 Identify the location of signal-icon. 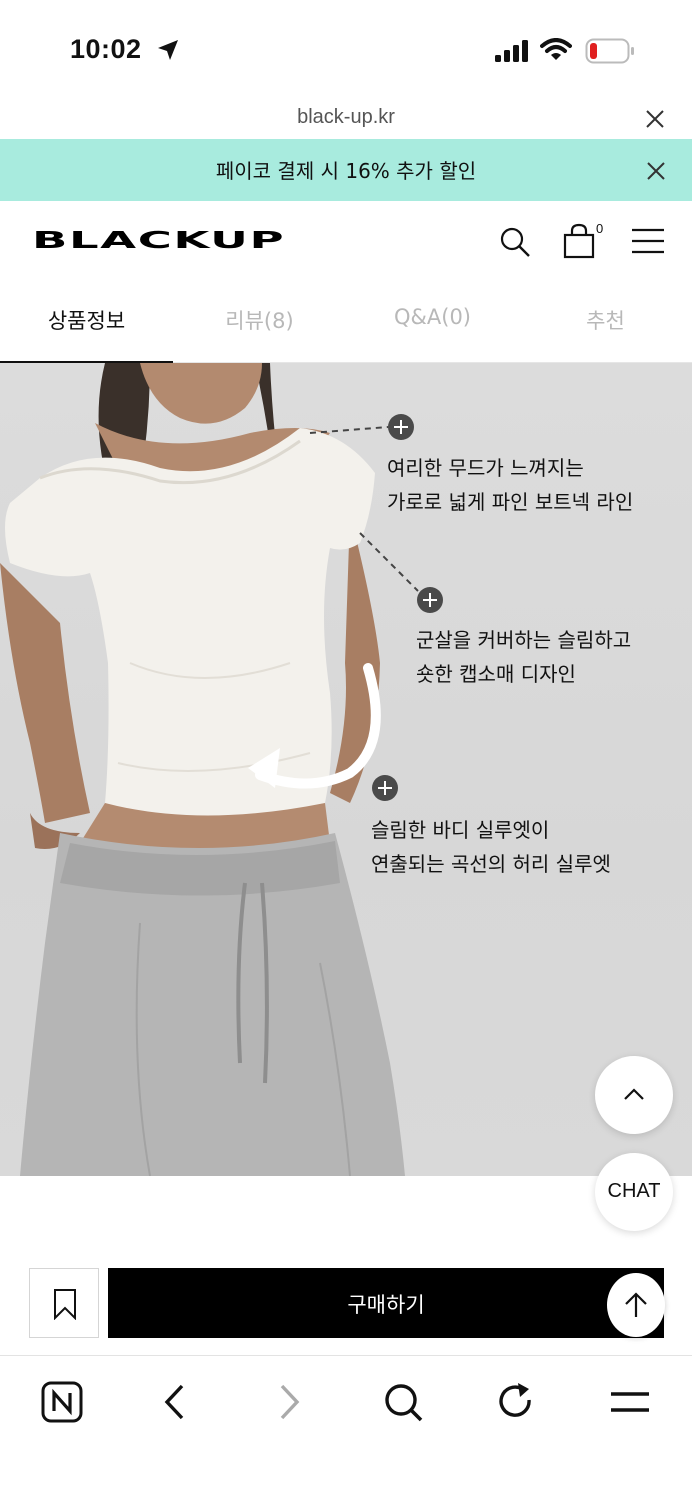
(511, 51).